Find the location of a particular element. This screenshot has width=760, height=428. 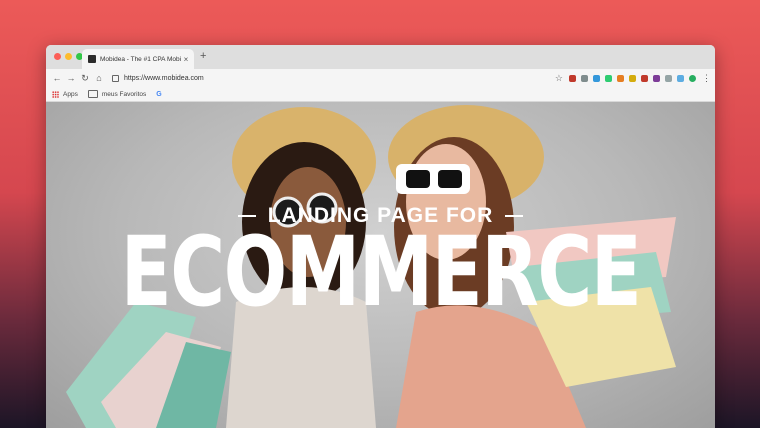

address-bar: https://www.mobidea.com is located at coordinates (312, 78).